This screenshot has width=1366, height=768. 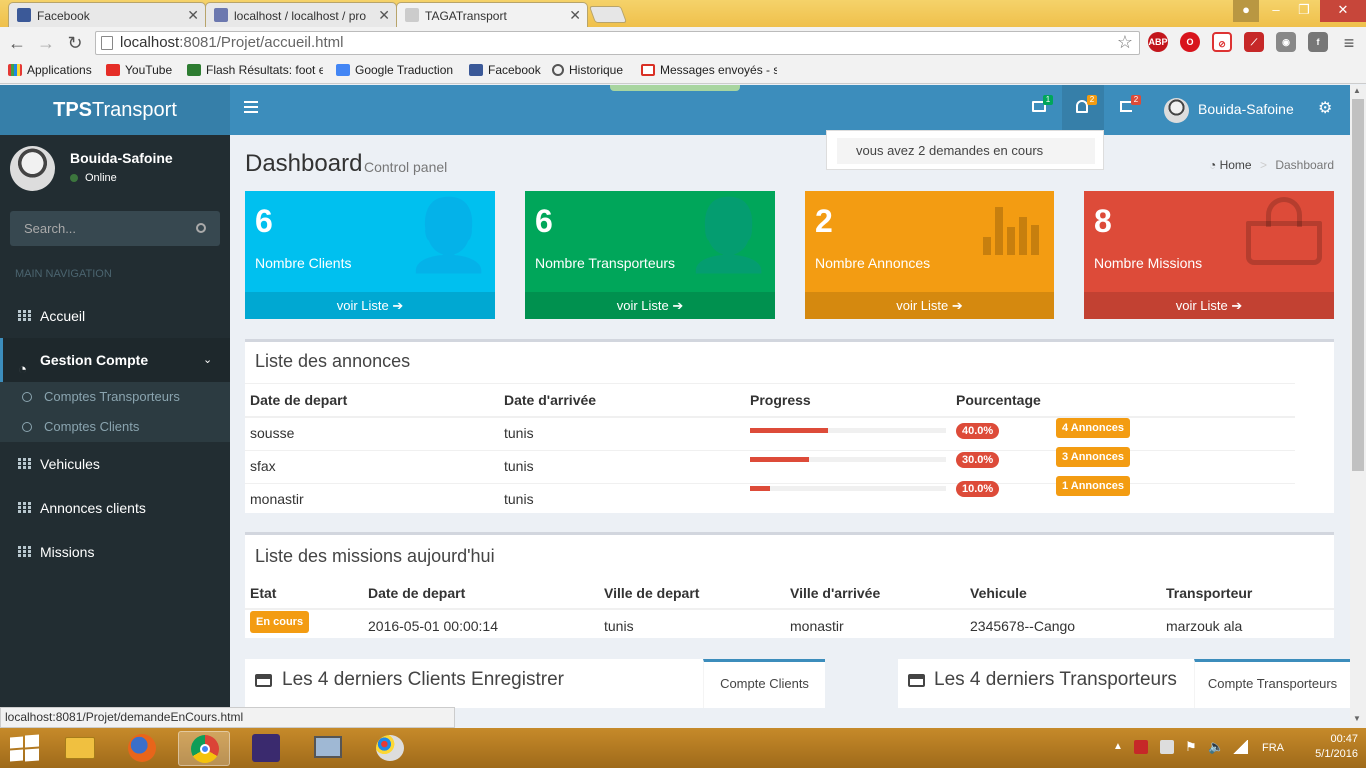 What do you see at coordinates (764, 683) in the screenshot?
I see `tab-compte-clients: Compte Clients` at bounding box center [764, 683].